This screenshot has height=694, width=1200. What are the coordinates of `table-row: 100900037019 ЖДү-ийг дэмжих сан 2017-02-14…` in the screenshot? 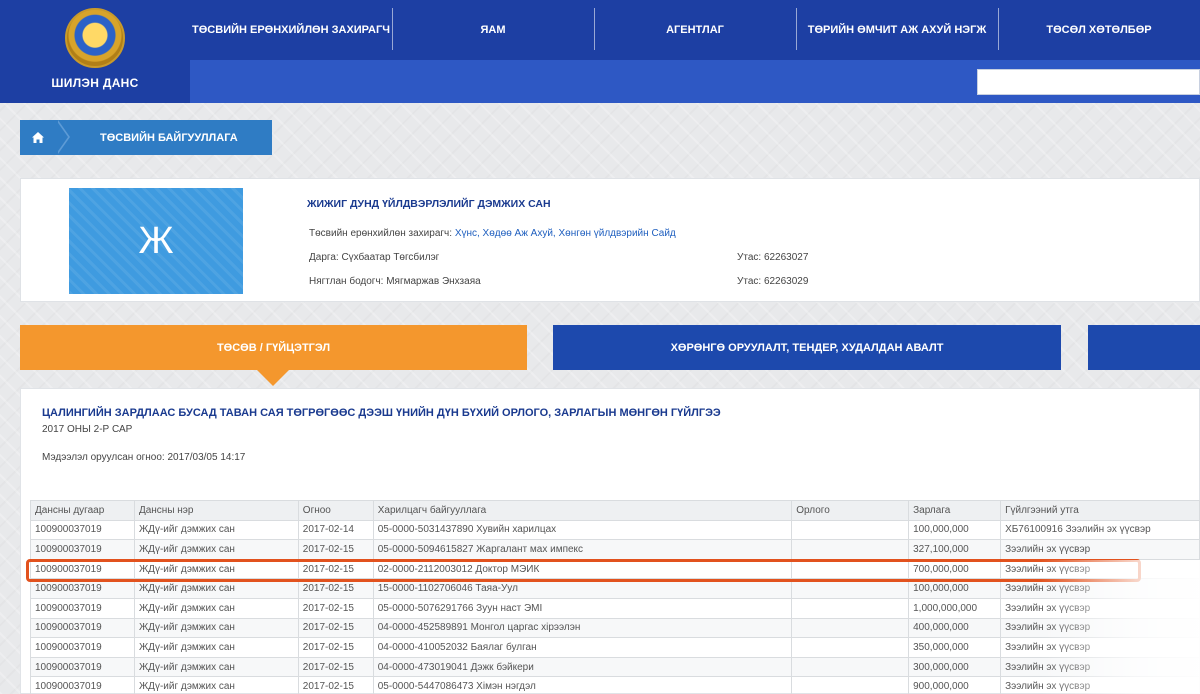 It's located at (615, 530).